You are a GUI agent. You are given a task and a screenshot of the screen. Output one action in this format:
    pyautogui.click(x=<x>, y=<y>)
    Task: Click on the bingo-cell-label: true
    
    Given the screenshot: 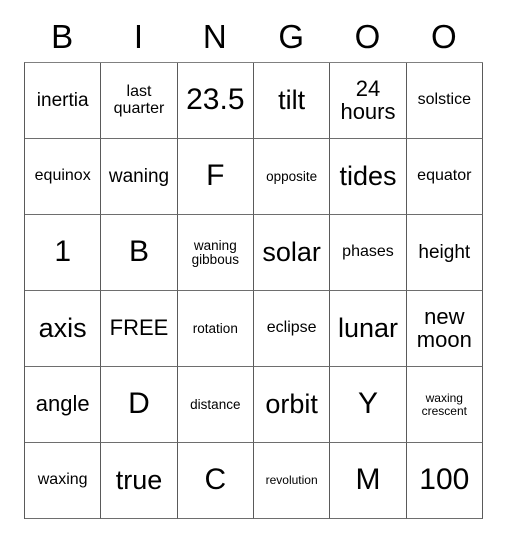 What is the action you would take?
    pyautogui.click(x=139, y=479)
    